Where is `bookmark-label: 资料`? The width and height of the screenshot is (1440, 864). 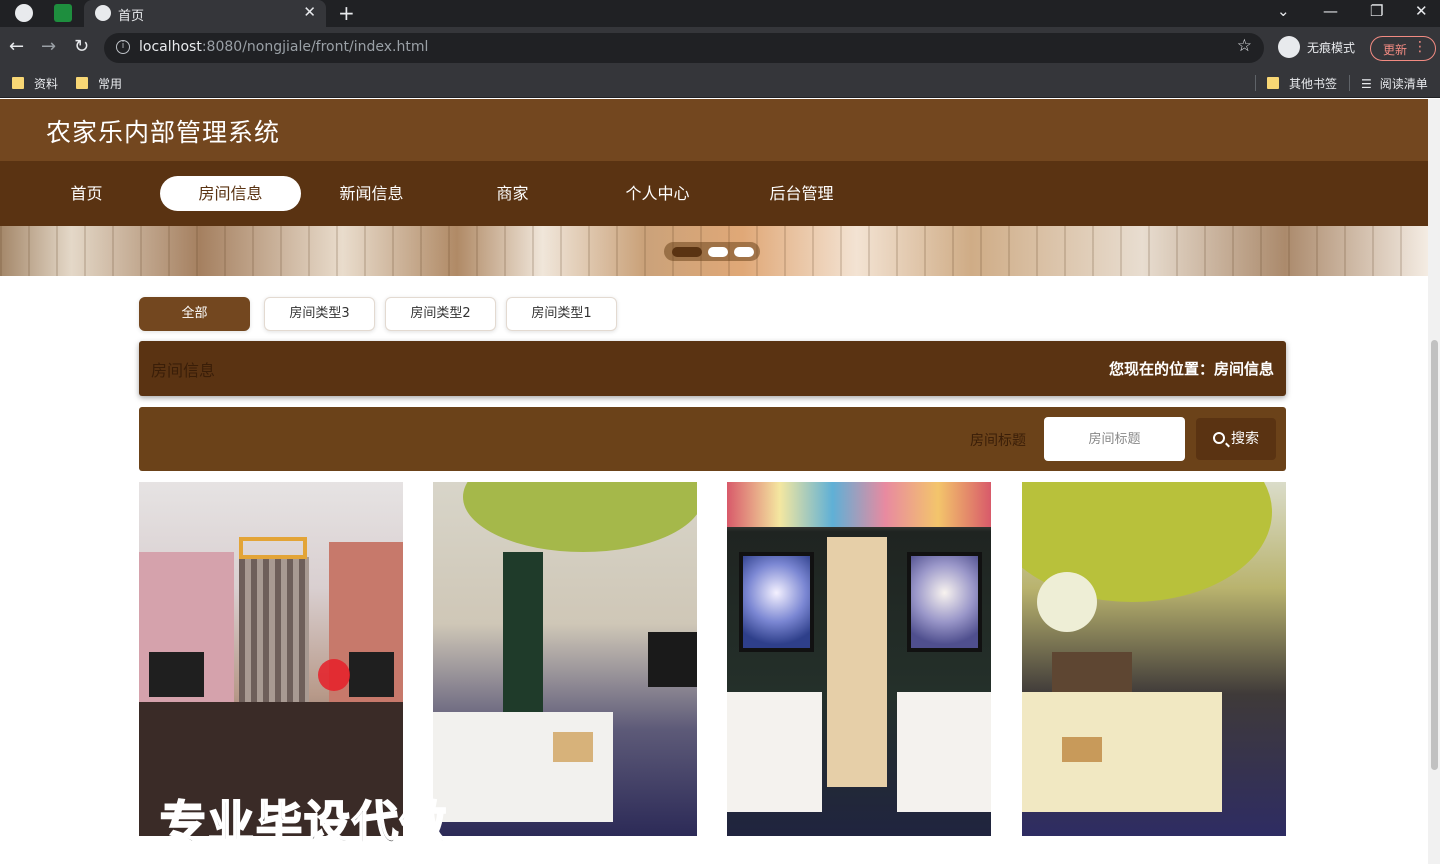
bookmark-label: 资料 is located at coordinates (46, 84).